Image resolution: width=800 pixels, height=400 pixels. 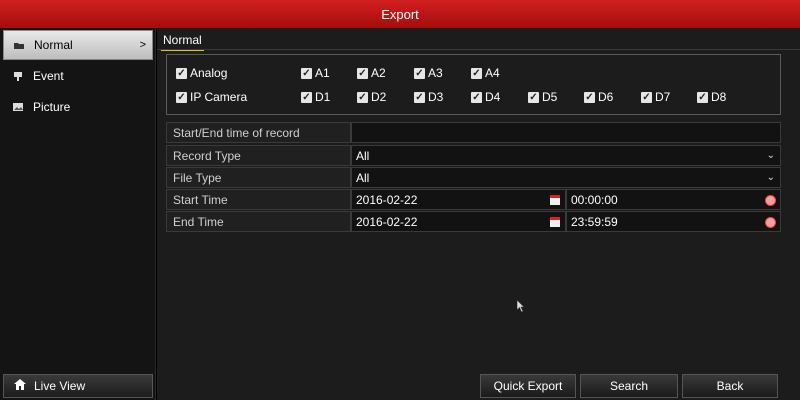 What do you see at coordinates (53, 45) in the screenshot?
I see `sidebar-item-label: Normal` at bounding box center [53, 45].